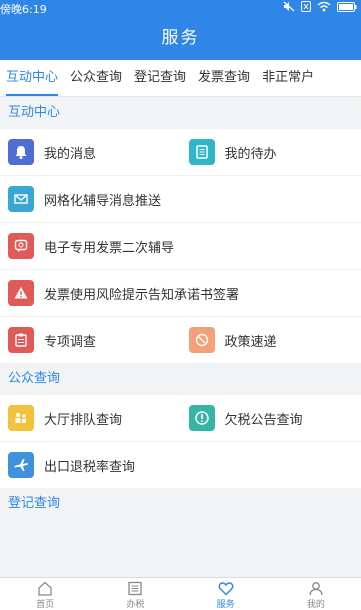 The image size is (361, 610). I want to click on section-title-public: 公众查询, so click(180, 379).